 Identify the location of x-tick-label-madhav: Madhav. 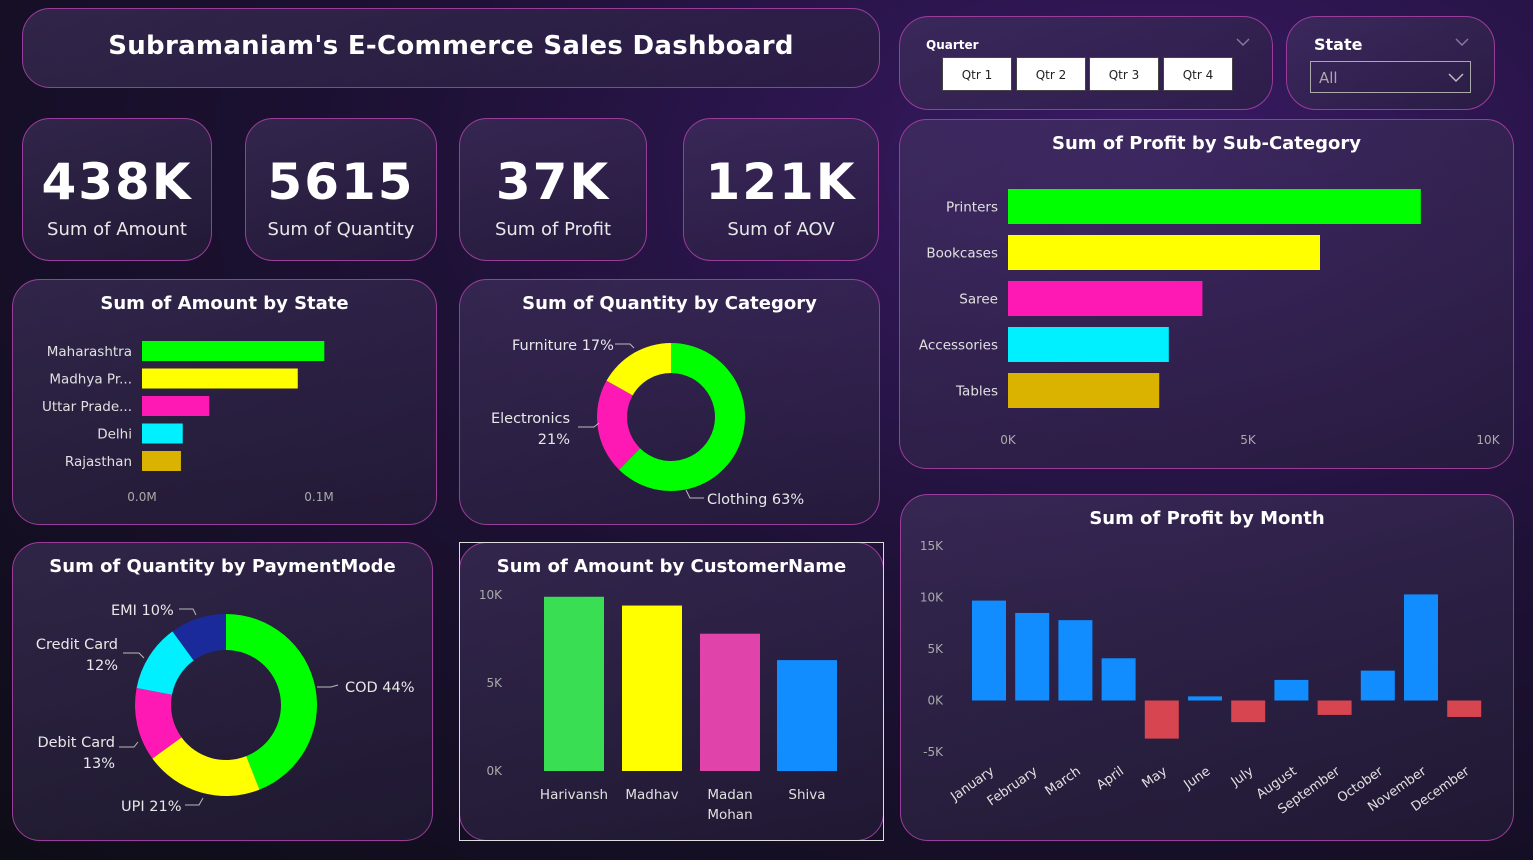
(651, 795).